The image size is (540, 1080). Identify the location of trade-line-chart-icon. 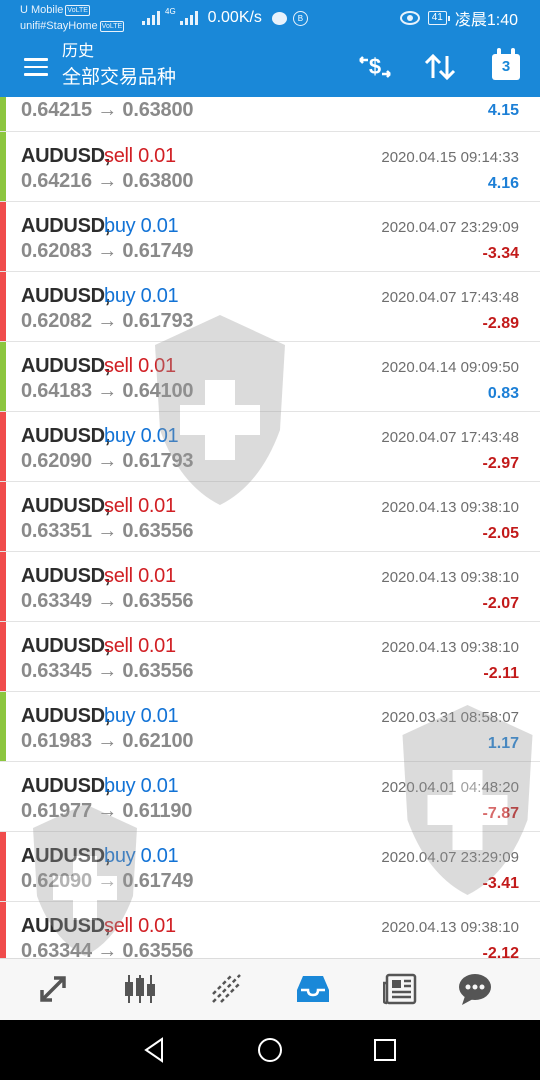
(227, 989).